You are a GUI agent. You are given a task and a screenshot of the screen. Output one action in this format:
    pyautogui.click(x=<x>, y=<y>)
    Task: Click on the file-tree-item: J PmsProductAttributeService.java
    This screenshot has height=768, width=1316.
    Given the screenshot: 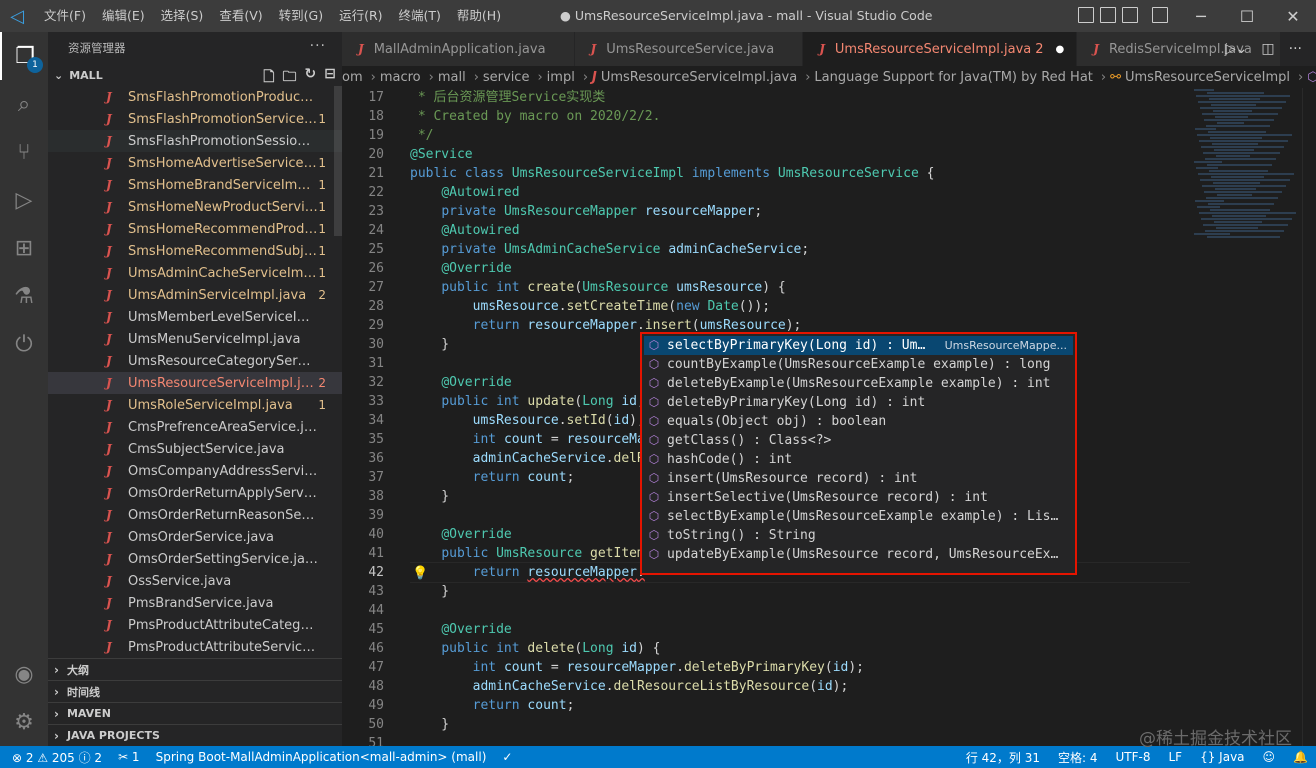 What is the action you would take?
    pyautogui.click(x=195, y=647)
    